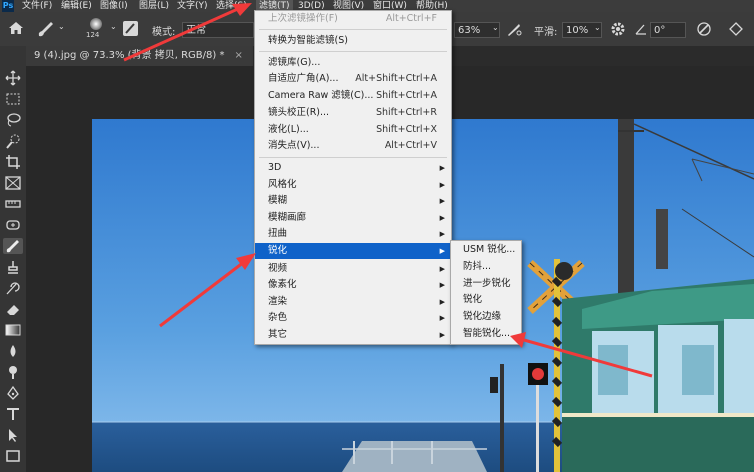 The width and height of the screenshot is (754, 472). What do you see at coordinates (130, 28) in the screenshot?
I see `brush-settings-panel-icon` at bounding box center [130, 28].